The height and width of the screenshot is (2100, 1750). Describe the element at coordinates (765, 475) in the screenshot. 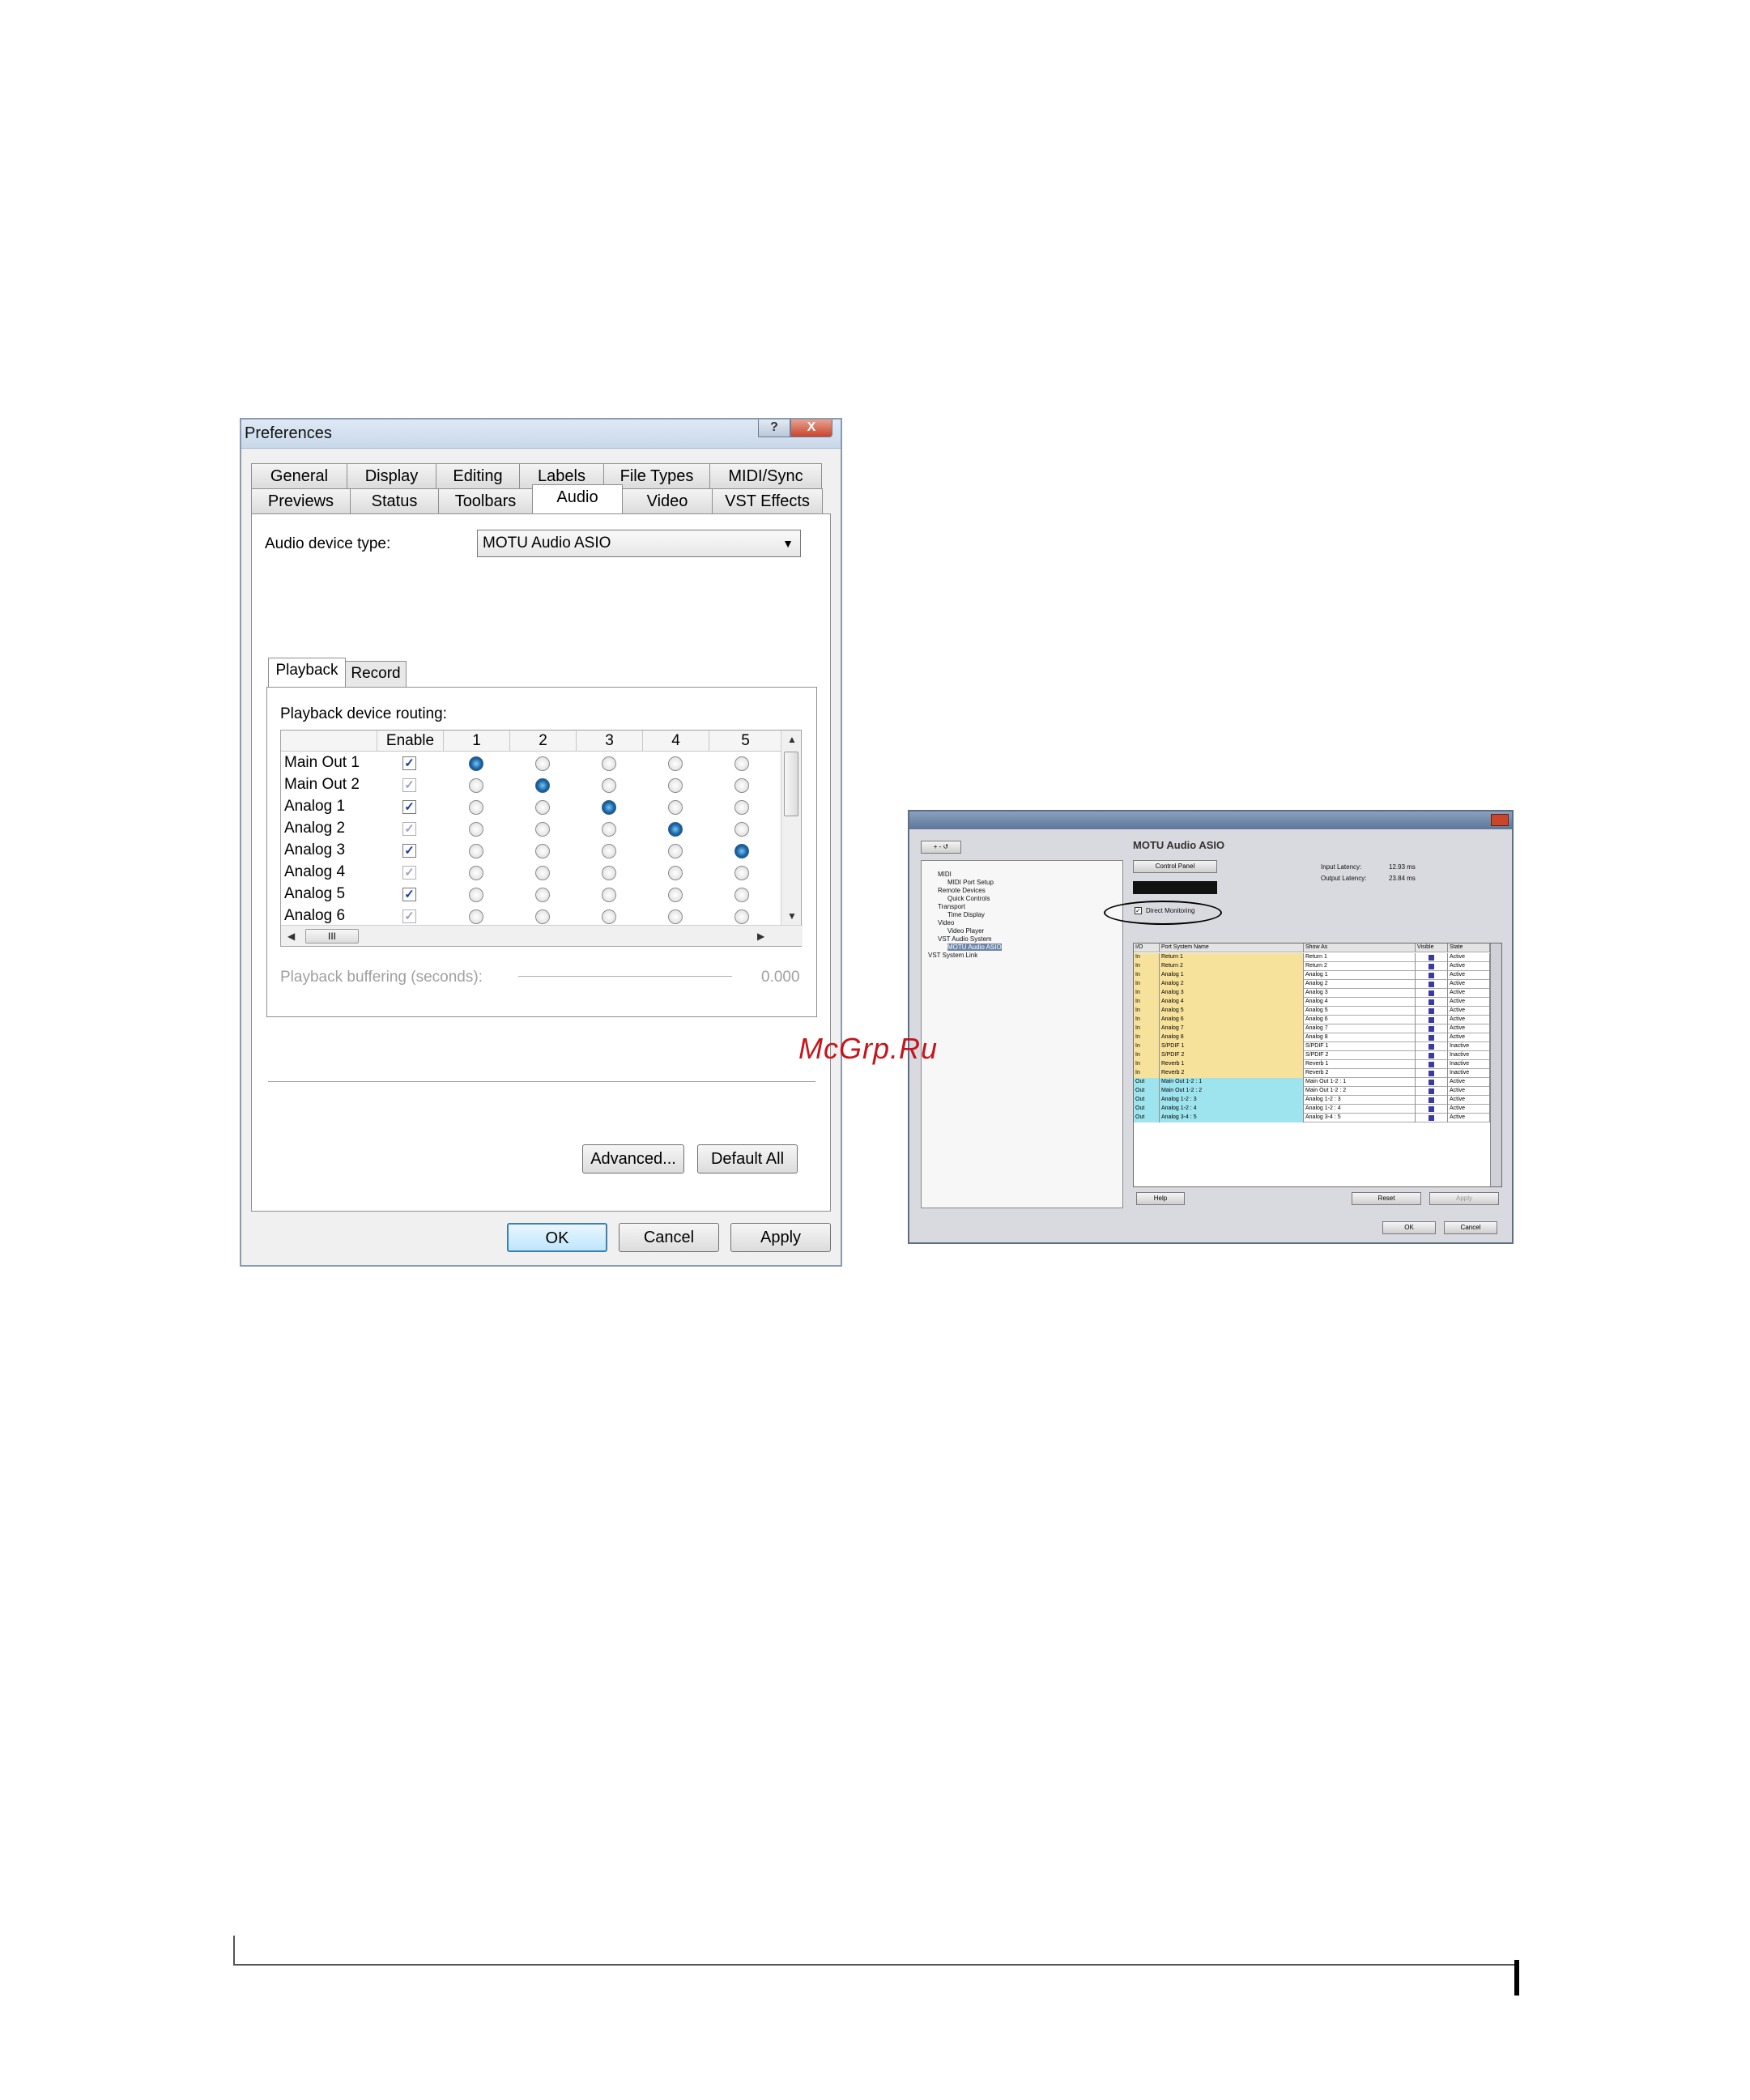

I see `tab-midi-sync: MIDI/Sync` at that location.